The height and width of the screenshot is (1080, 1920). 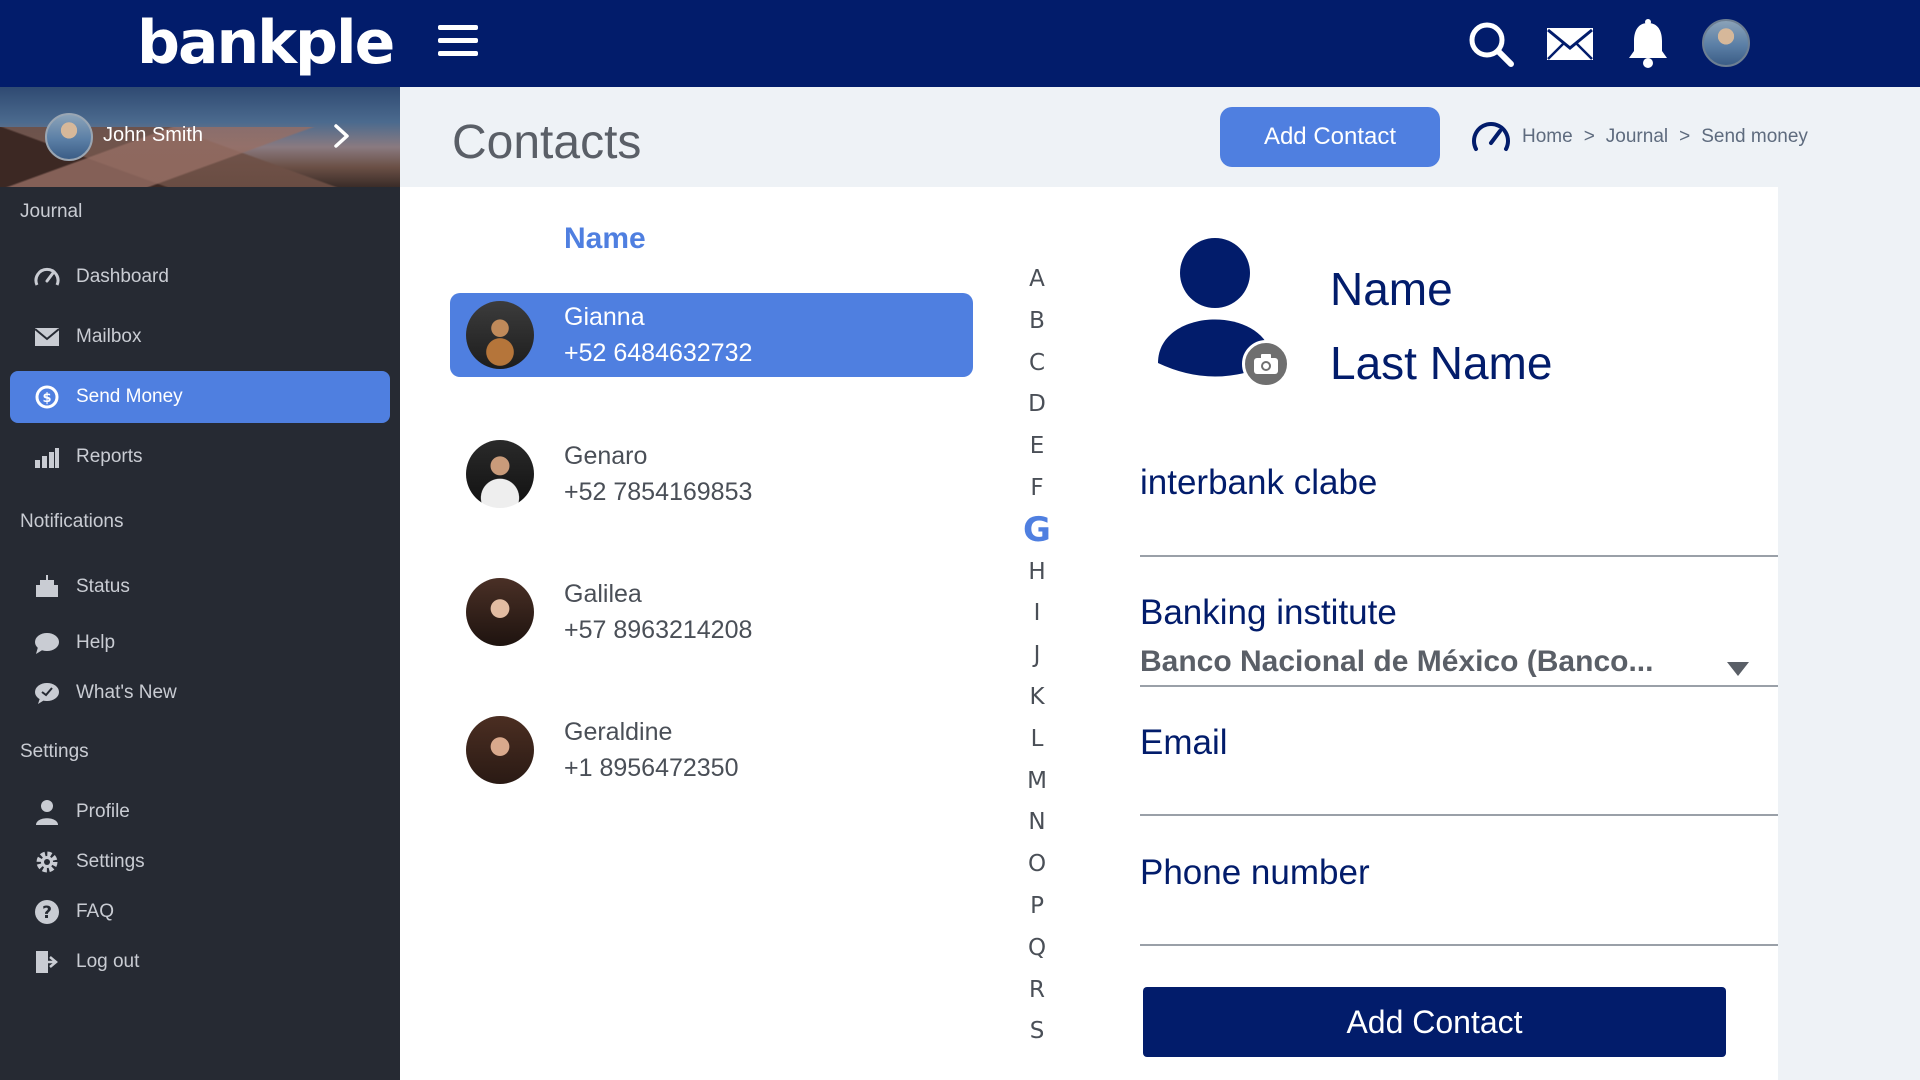 What do you see at coordinates (200, 643) in the screenshot?
I see `sidebar-item-help: Help` at bounding box center [200, 643].